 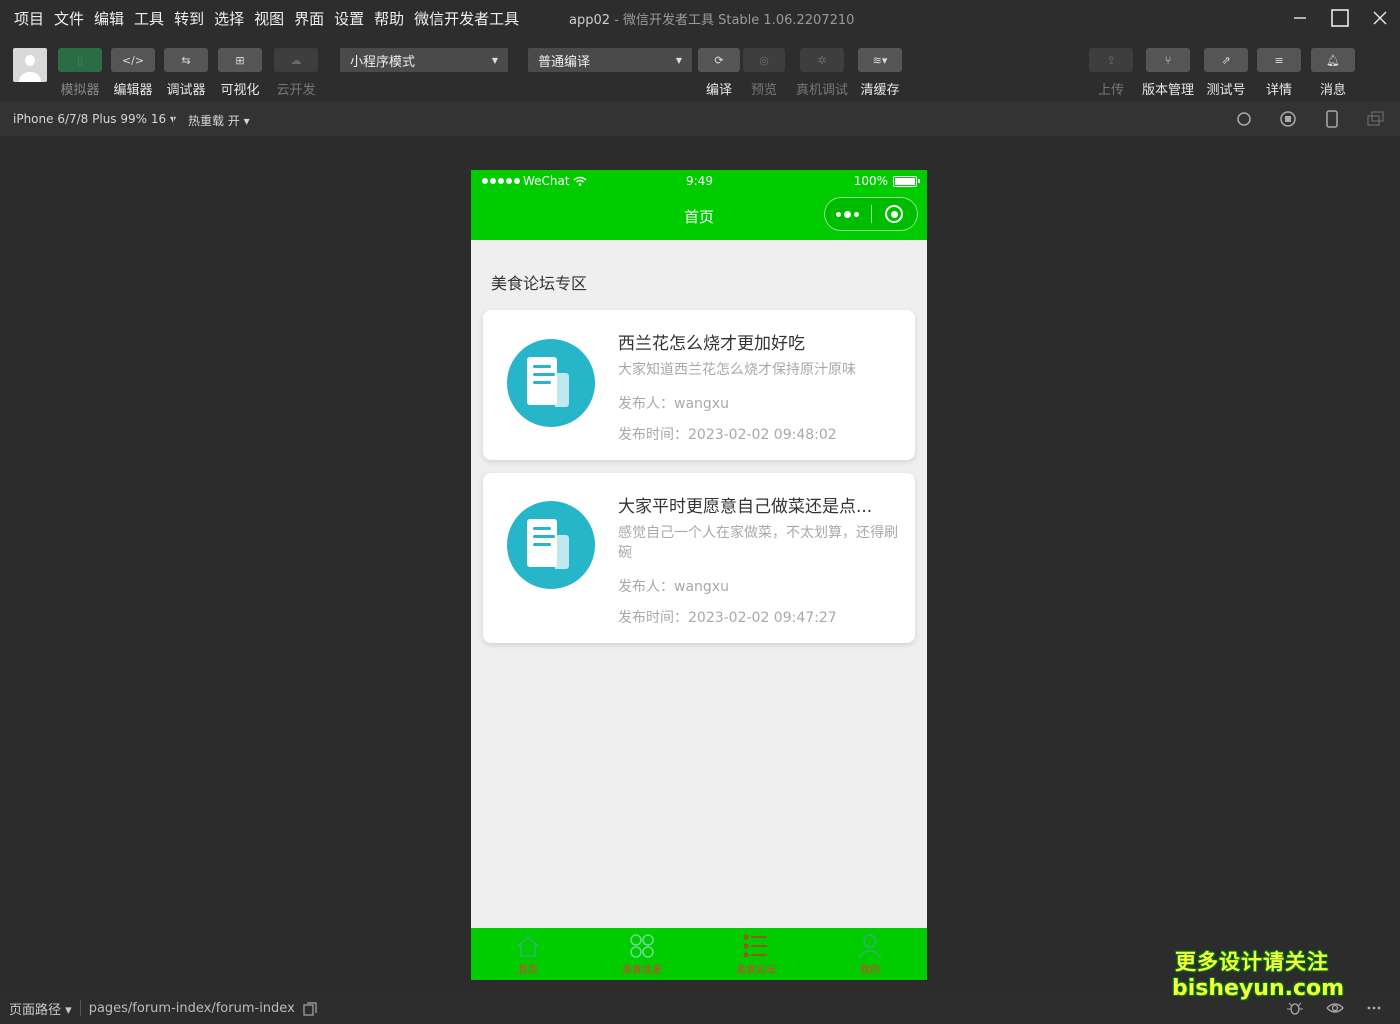 I want to click on debugger-tool: ⇆ 调试器, so click(x=186, y=73).